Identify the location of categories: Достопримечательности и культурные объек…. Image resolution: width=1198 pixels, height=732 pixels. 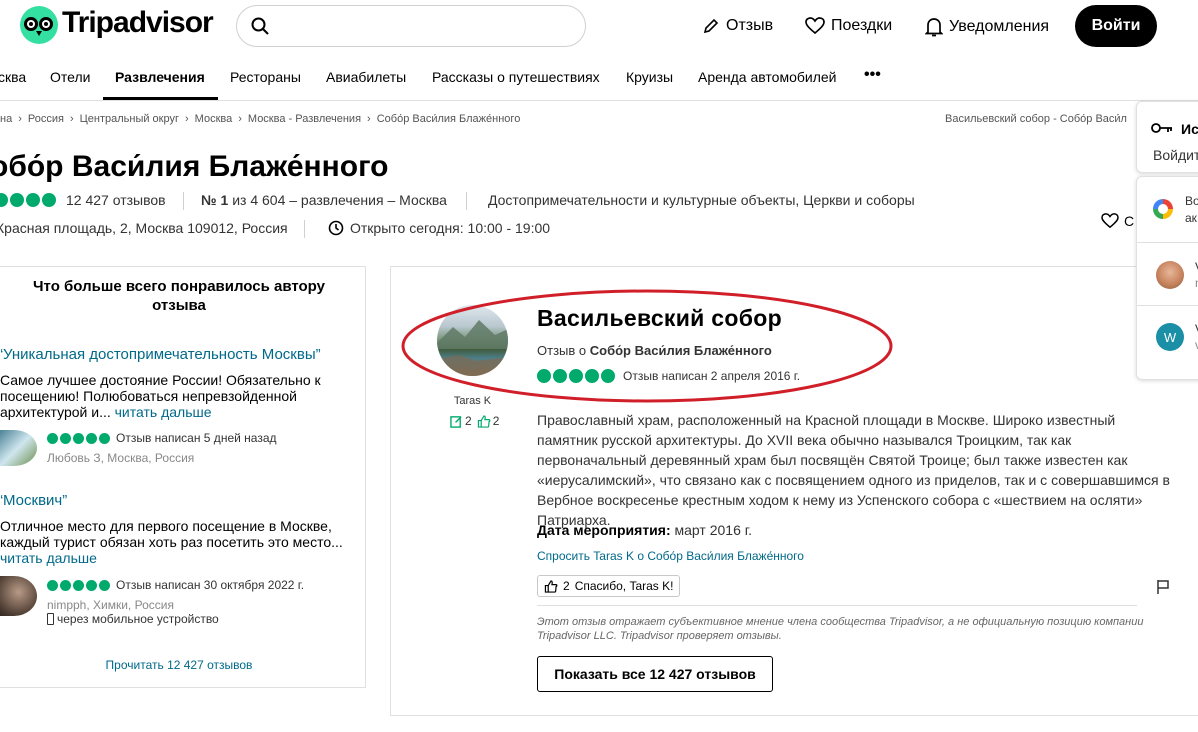
(701, 200).